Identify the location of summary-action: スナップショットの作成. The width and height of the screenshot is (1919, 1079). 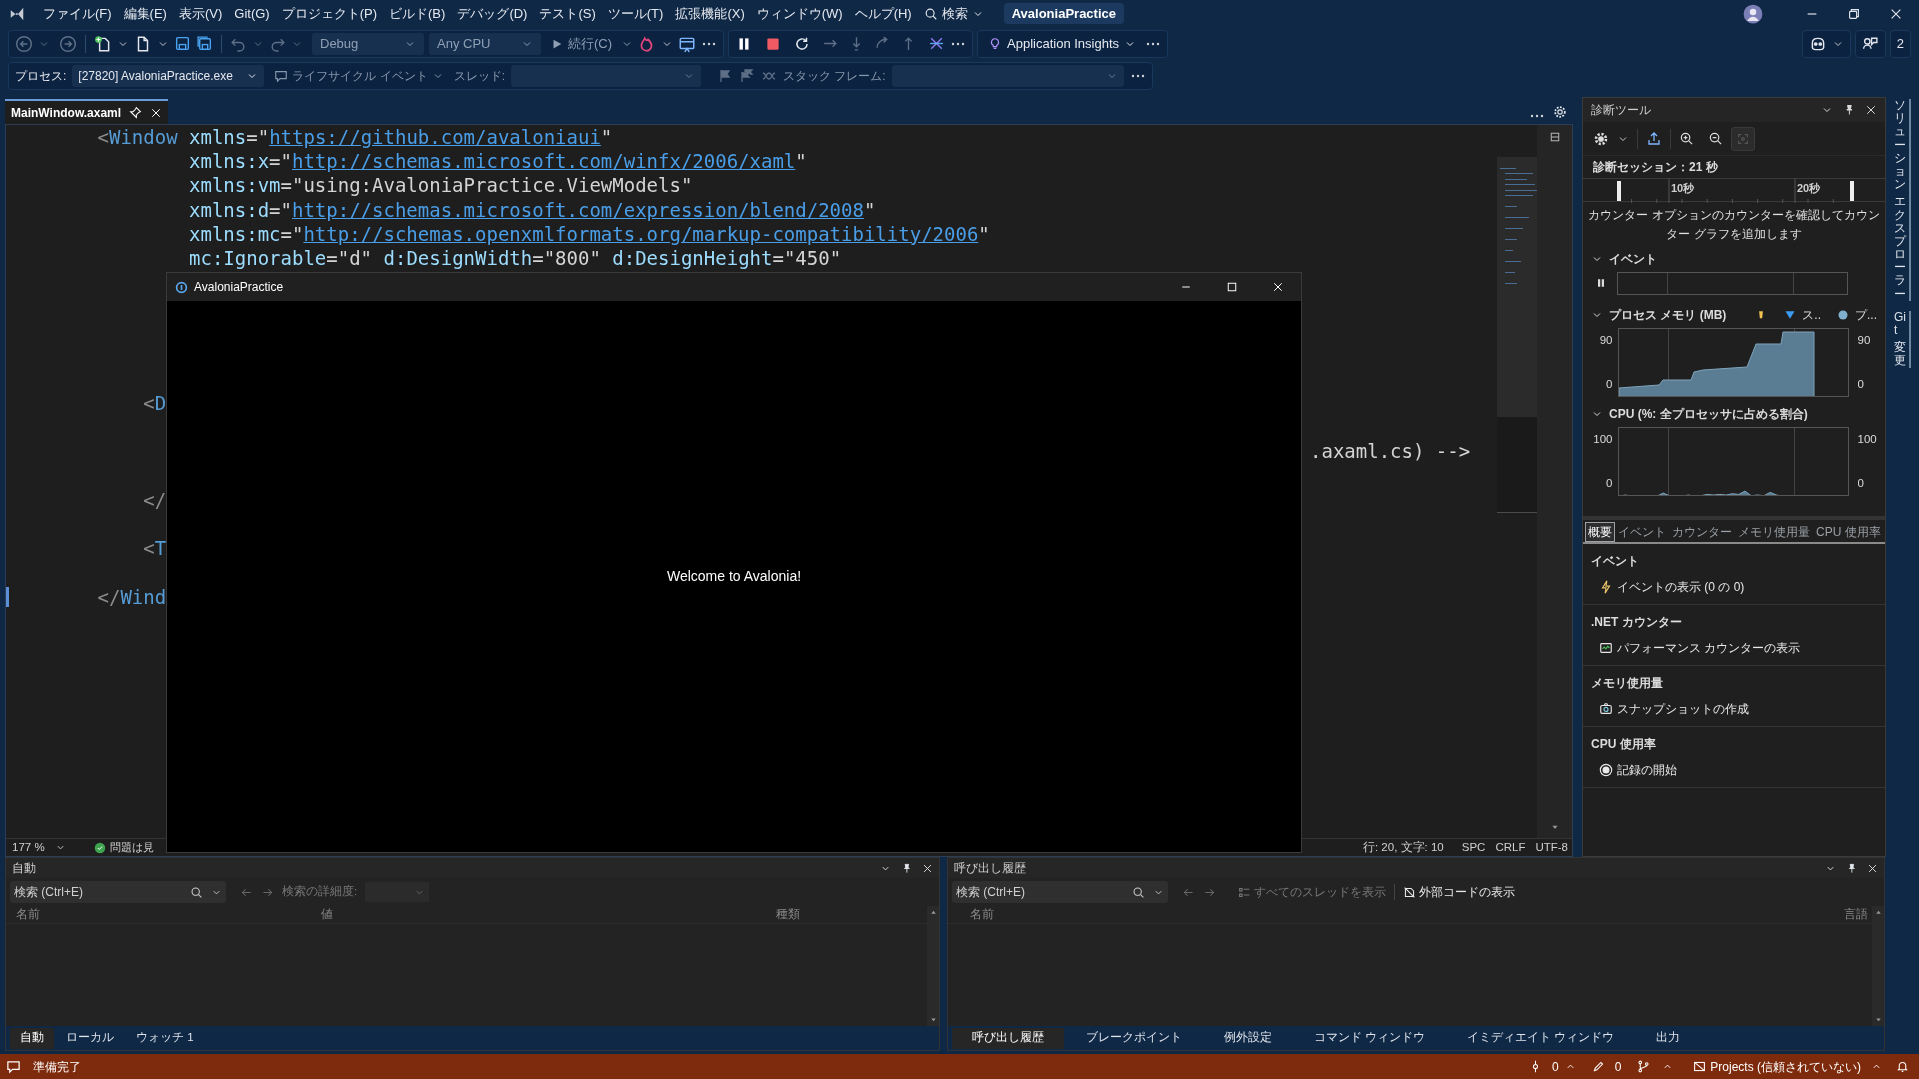
(1670, 709).